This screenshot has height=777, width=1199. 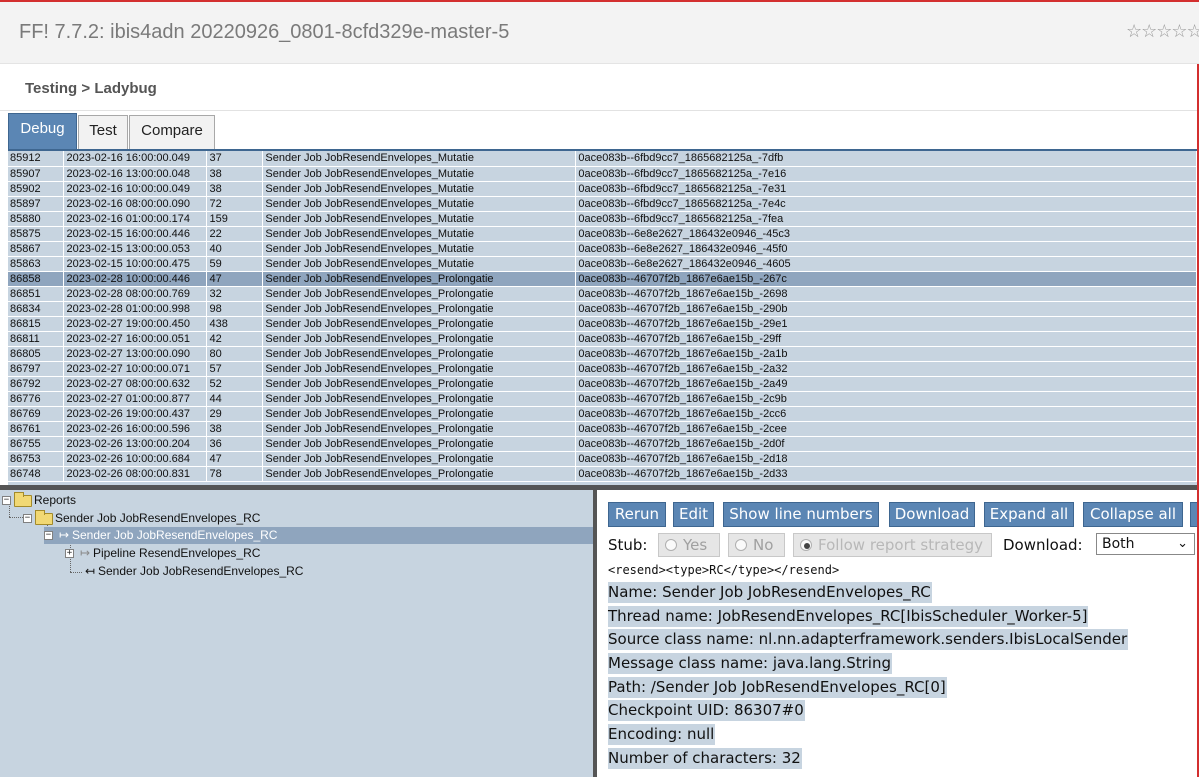 I want to click on correlation-id-cell: 0ace083b--6fbd9cc7_1865682125a_-7e4c, so click(x=886, y=204).